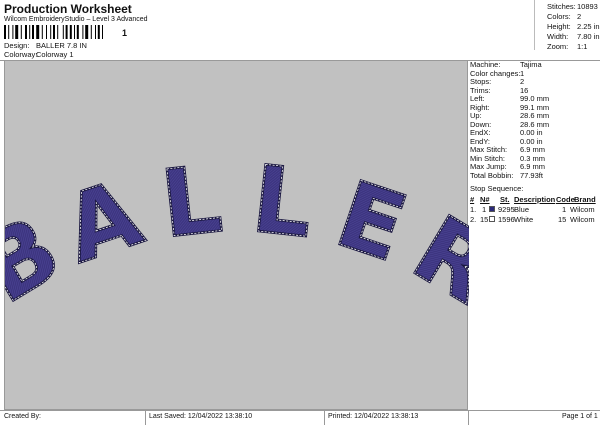 This screenshot has width=600, height=425. What do you see at coordinates (484, 209) in the screenshot?
I see `row-needle: 1` at bounding box center [484, 209].